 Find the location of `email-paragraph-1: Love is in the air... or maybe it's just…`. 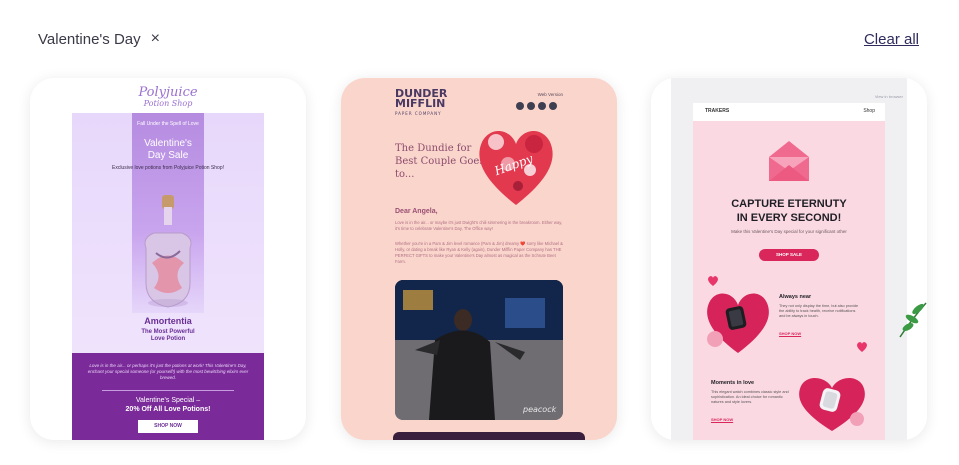

email-paragraph-1: Love is in the air... or maybe it's just… is located at coordinates (479, 225).